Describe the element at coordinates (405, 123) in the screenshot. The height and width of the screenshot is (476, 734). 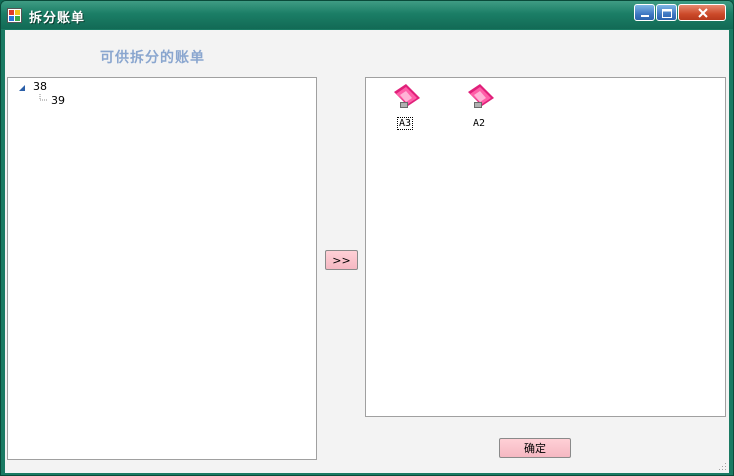
I see `bill-label: A3` at that location.